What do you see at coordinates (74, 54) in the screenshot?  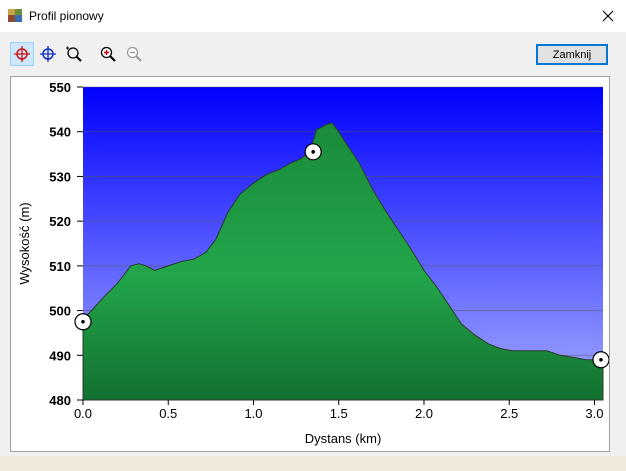 I see `zoom-region-icon` at bounding box center [74, 54].